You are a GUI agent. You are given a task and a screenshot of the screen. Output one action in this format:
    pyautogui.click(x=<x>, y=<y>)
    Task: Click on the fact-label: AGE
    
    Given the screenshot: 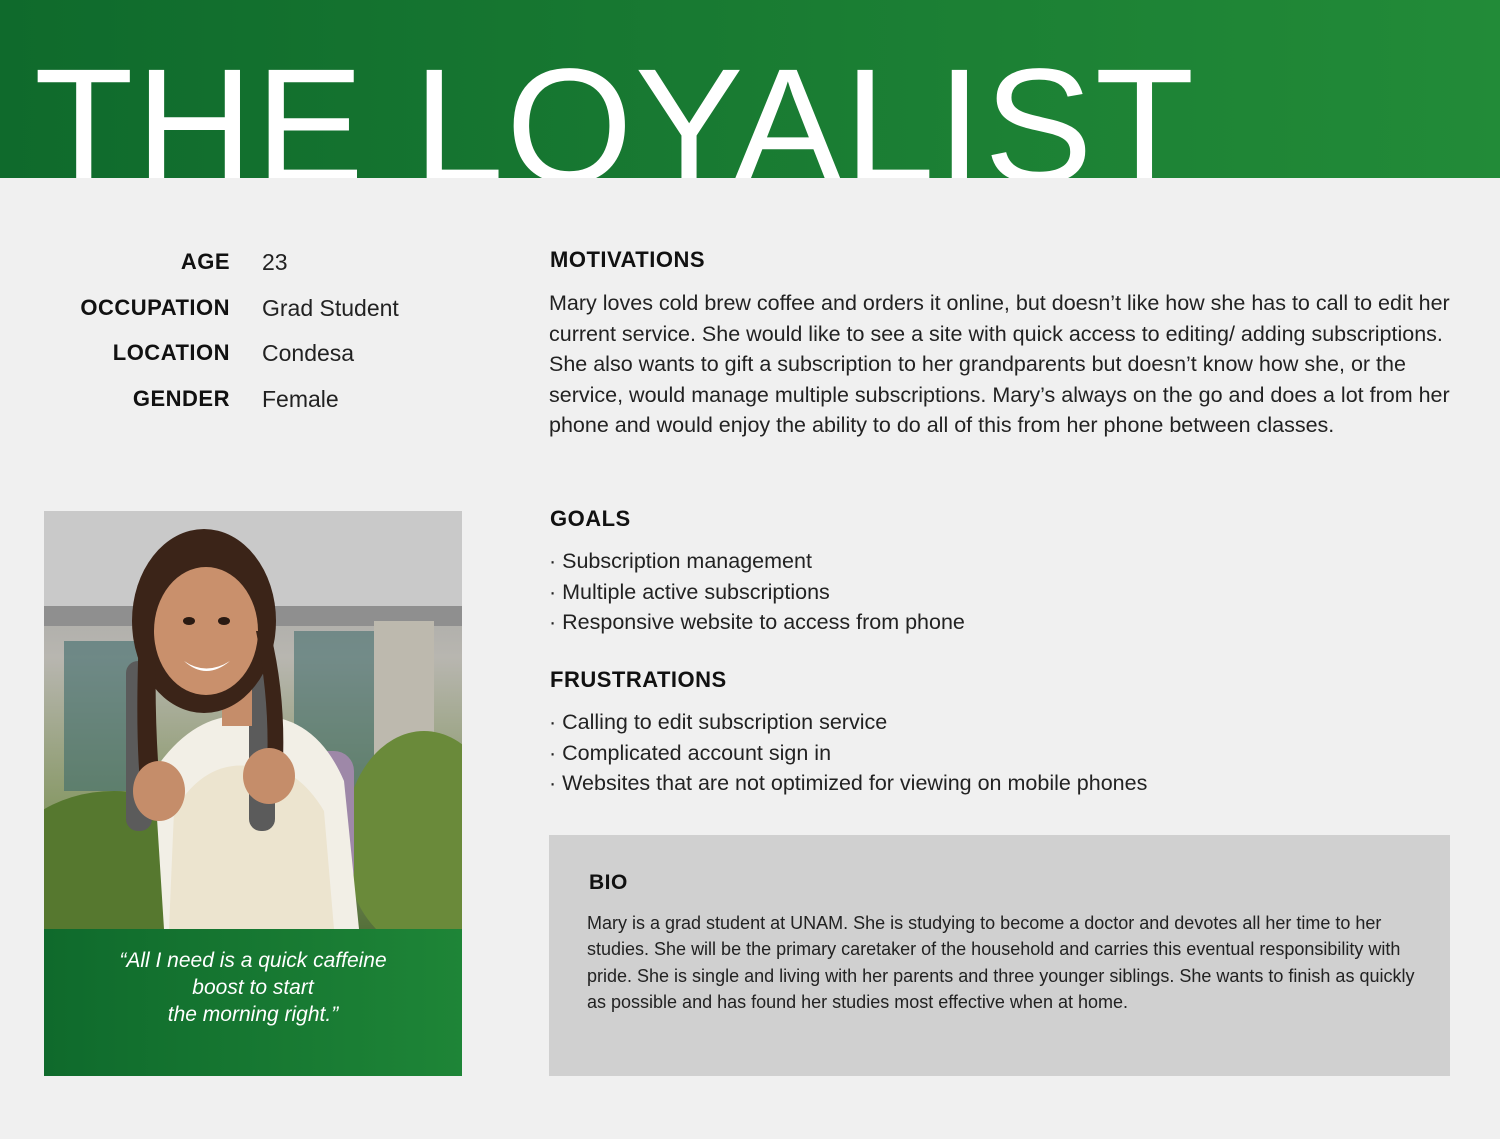 What is the action you would take?
    pyautogui.click(x=205, y=261)
    